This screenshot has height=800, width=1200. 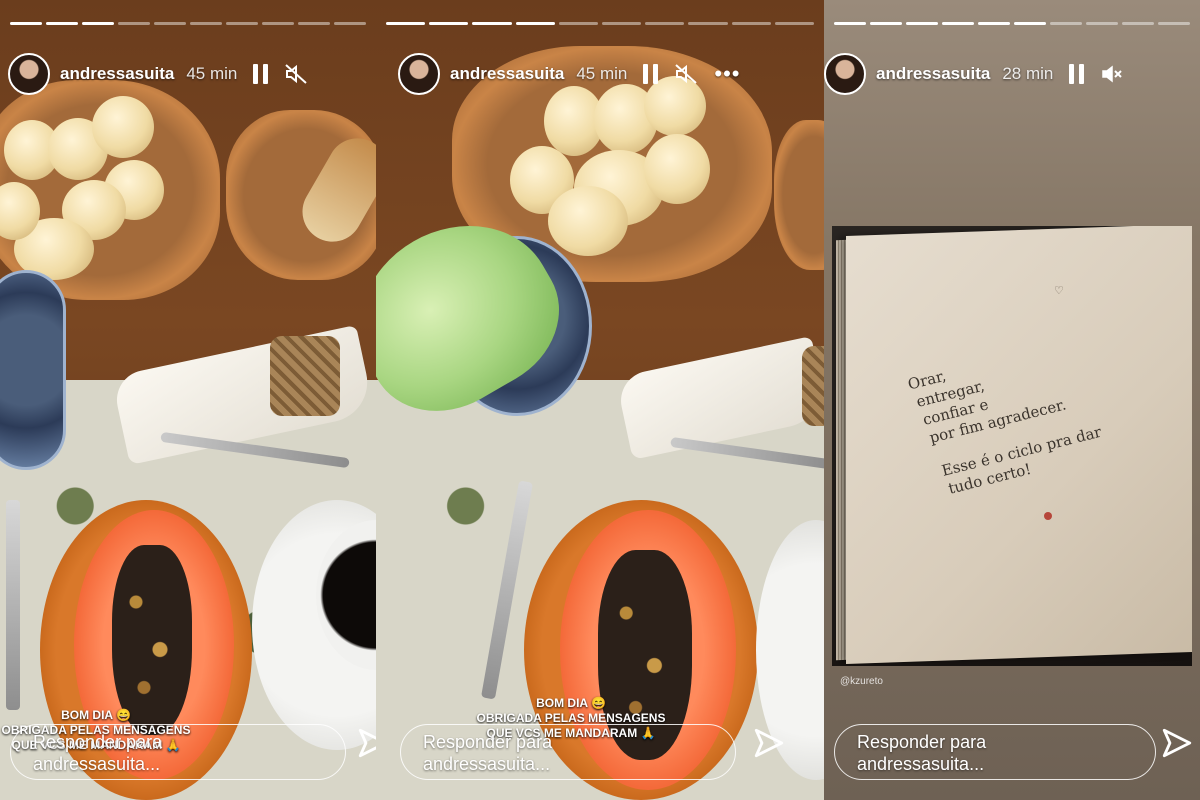 I want to click on credit-handle: @kzureto, so click(x=861, y=681).